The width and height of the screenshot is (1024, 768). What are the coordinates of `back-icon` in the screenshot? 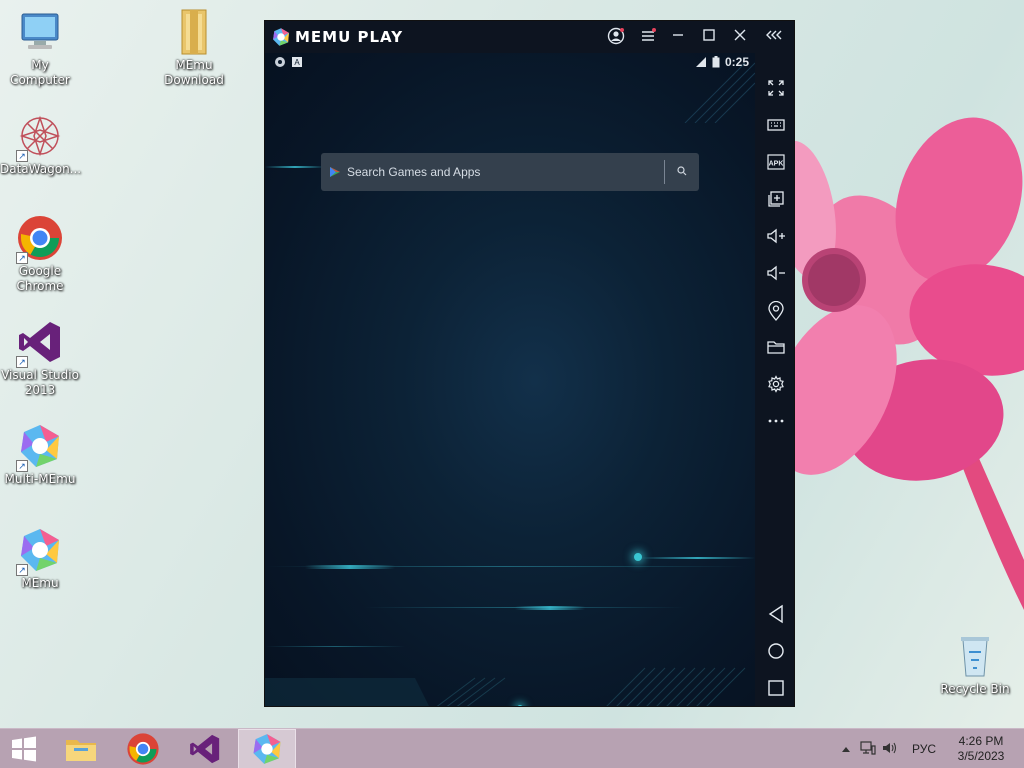 It's located at (775, 614).